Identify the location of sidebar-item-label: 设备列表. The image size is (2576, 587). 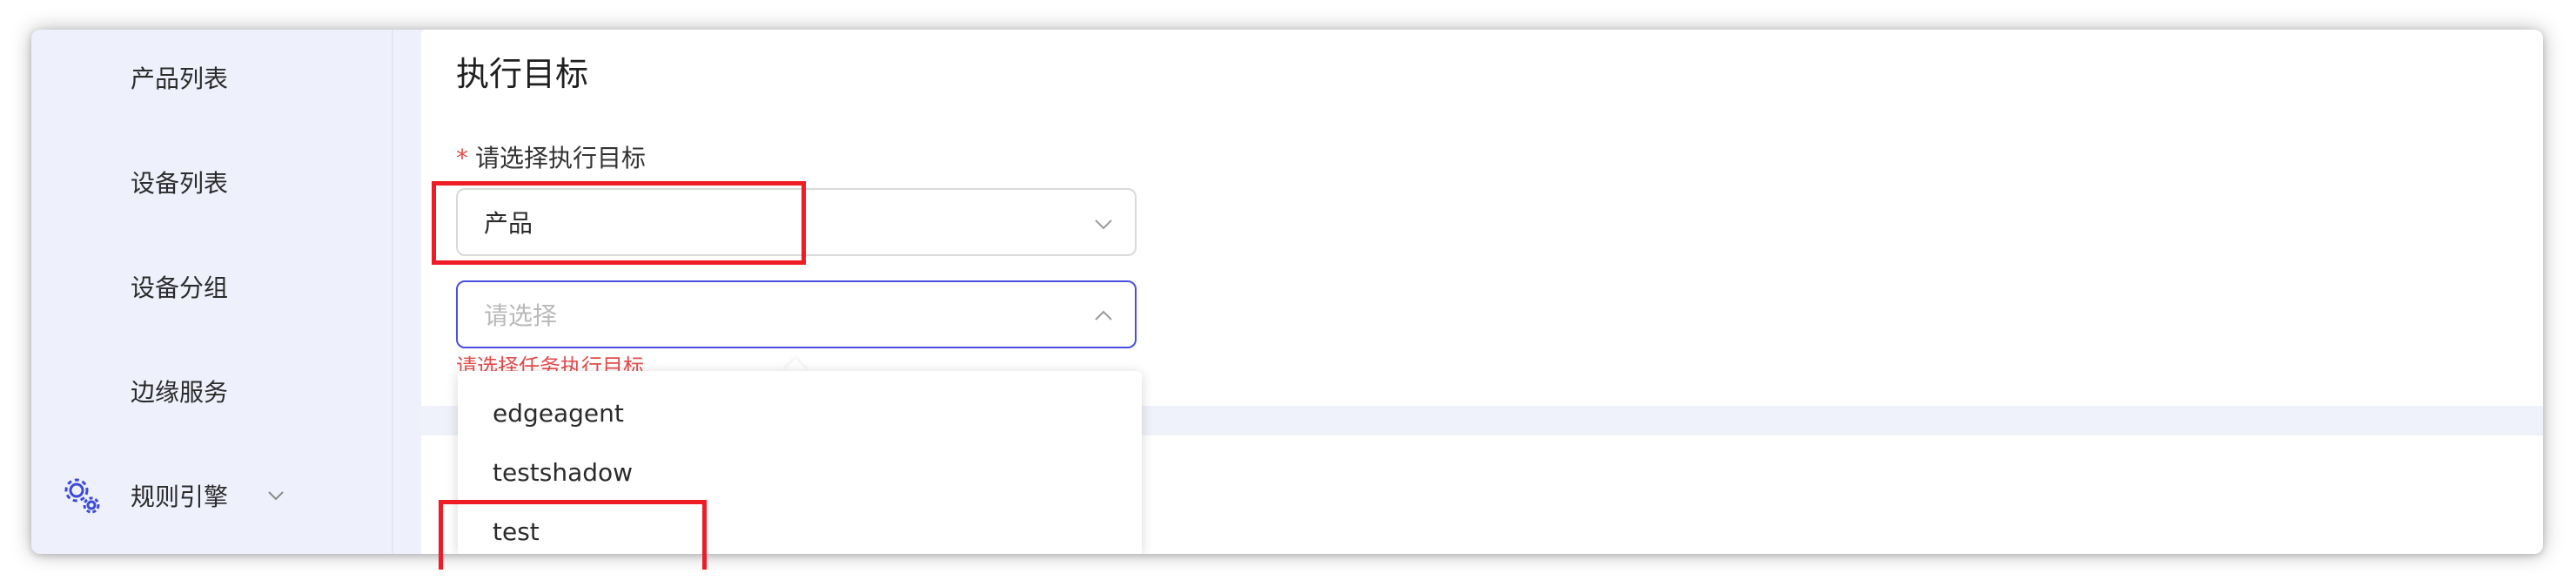
(180, 183).